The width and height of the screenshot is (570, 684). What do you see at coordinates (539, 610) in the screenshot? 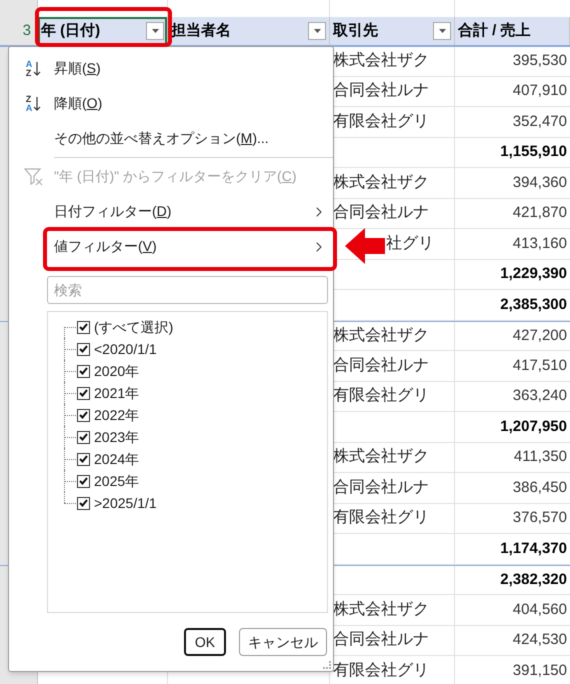
I see `table-cell-text: 404,560` at bounding box center [539, 610].